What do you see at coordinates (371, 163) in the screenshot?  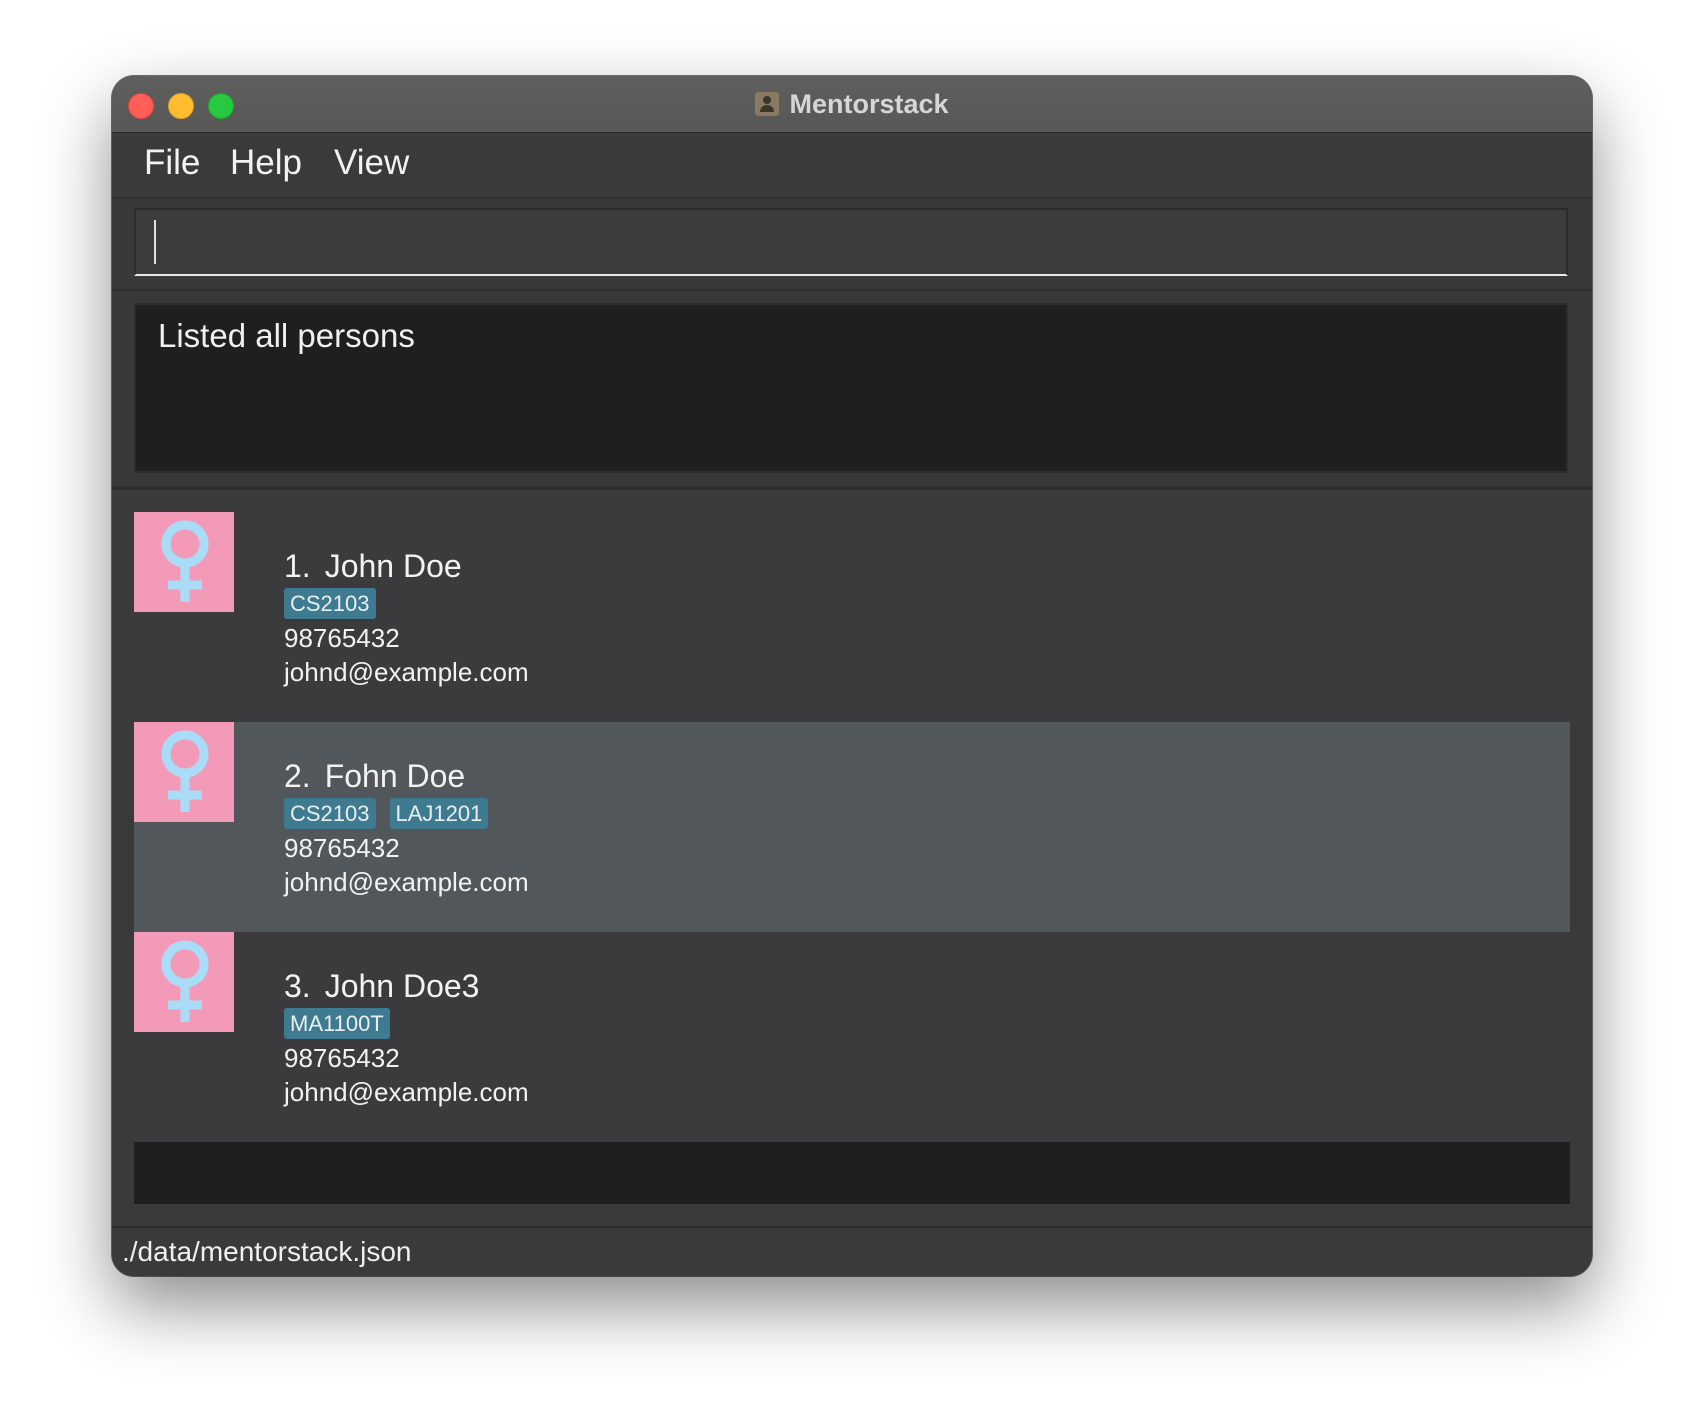 I see `menu-view: View` at bounding box center [371, 163].